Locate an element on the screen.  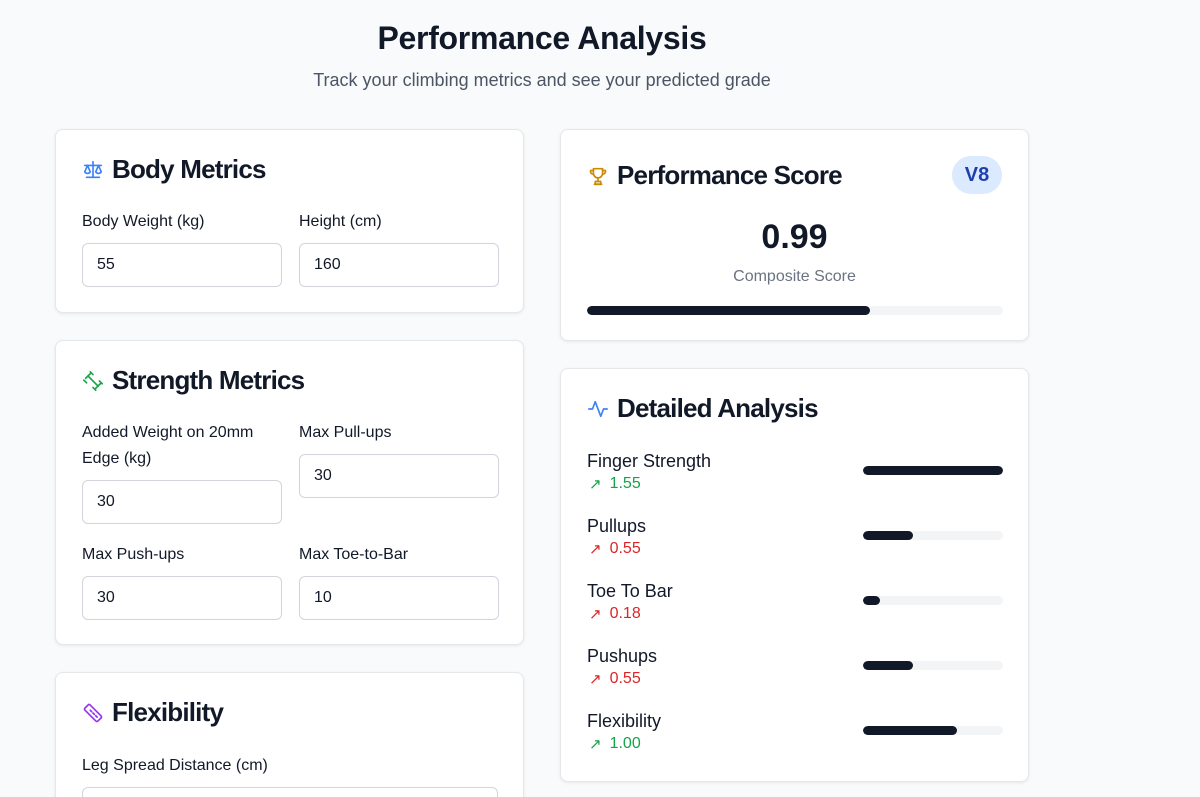
pullups-input is located at coordinates (399, 476).